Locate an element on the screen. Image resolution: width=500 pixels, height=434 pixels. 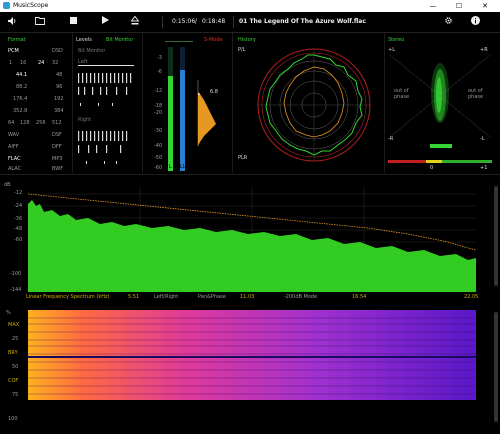
meter-channel-l: L is located at coordinates (170, 167).